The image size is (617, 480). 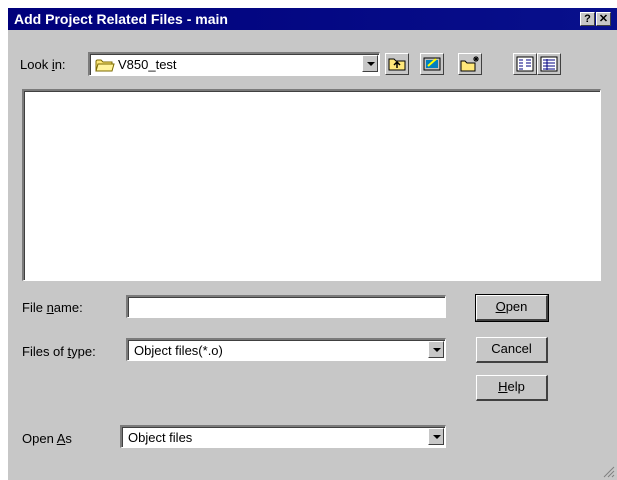 I want to click on cancel-button: Cancel, so click(x=512, y=350).